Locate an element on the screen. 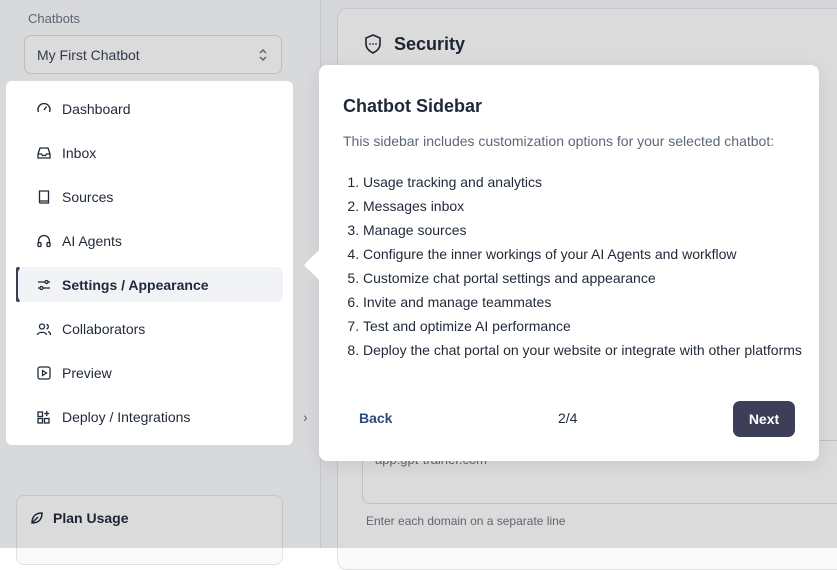 The image size is (837, 570). users-icon is located at coordinates (44, 329).